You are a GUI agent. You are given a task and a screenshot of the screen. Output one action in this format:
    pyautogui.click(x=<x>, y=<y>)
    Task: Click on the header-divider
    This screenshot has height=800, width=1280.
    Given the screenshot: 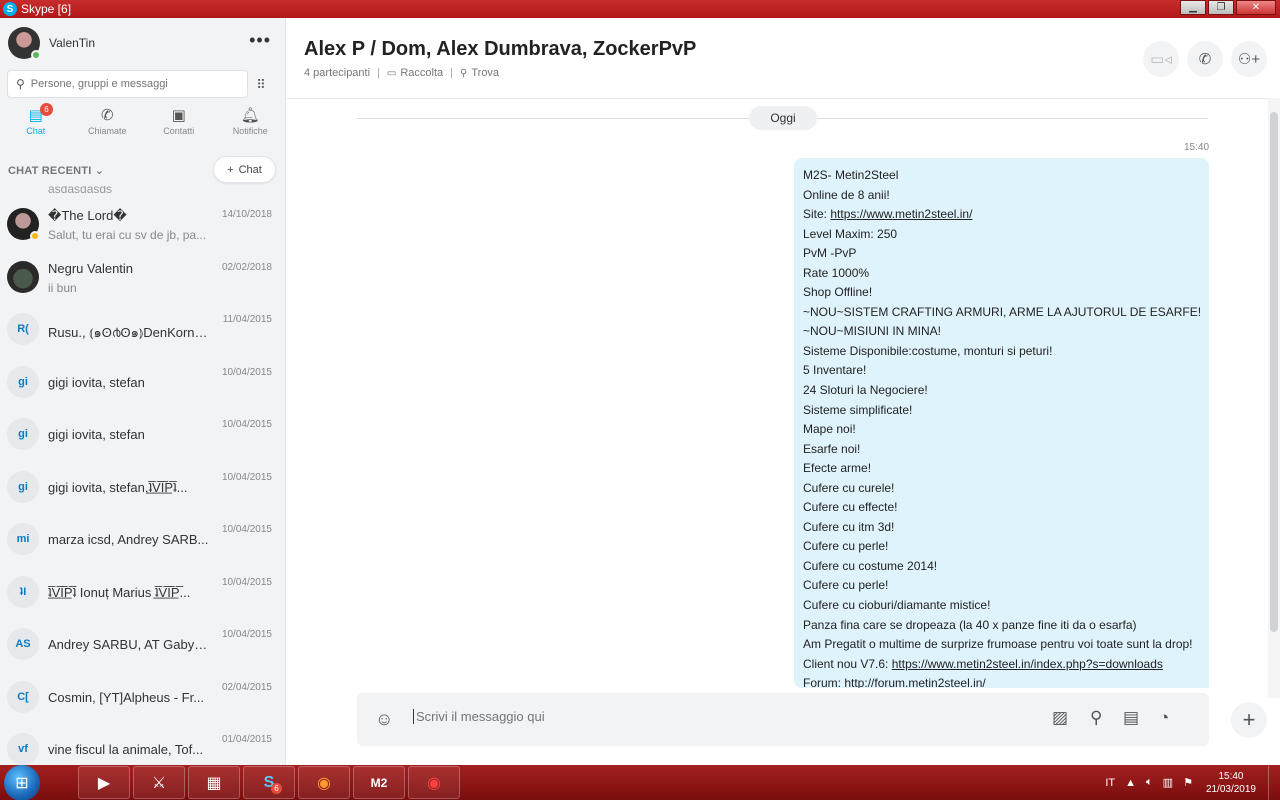 What is the action you would take?
    pyautogui.click(x=783, y=98)
    